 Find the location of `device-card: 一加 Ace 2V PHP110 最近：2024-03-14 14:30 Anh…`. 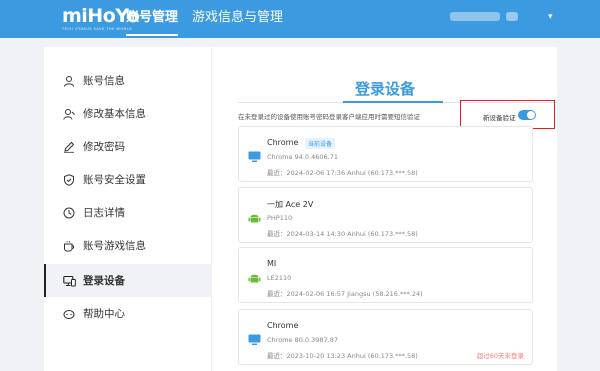

device-card: 一加 Ace 2V PHP110 最近：2024-03-14 14:30 Anh… is located at coordinates (385, 215).